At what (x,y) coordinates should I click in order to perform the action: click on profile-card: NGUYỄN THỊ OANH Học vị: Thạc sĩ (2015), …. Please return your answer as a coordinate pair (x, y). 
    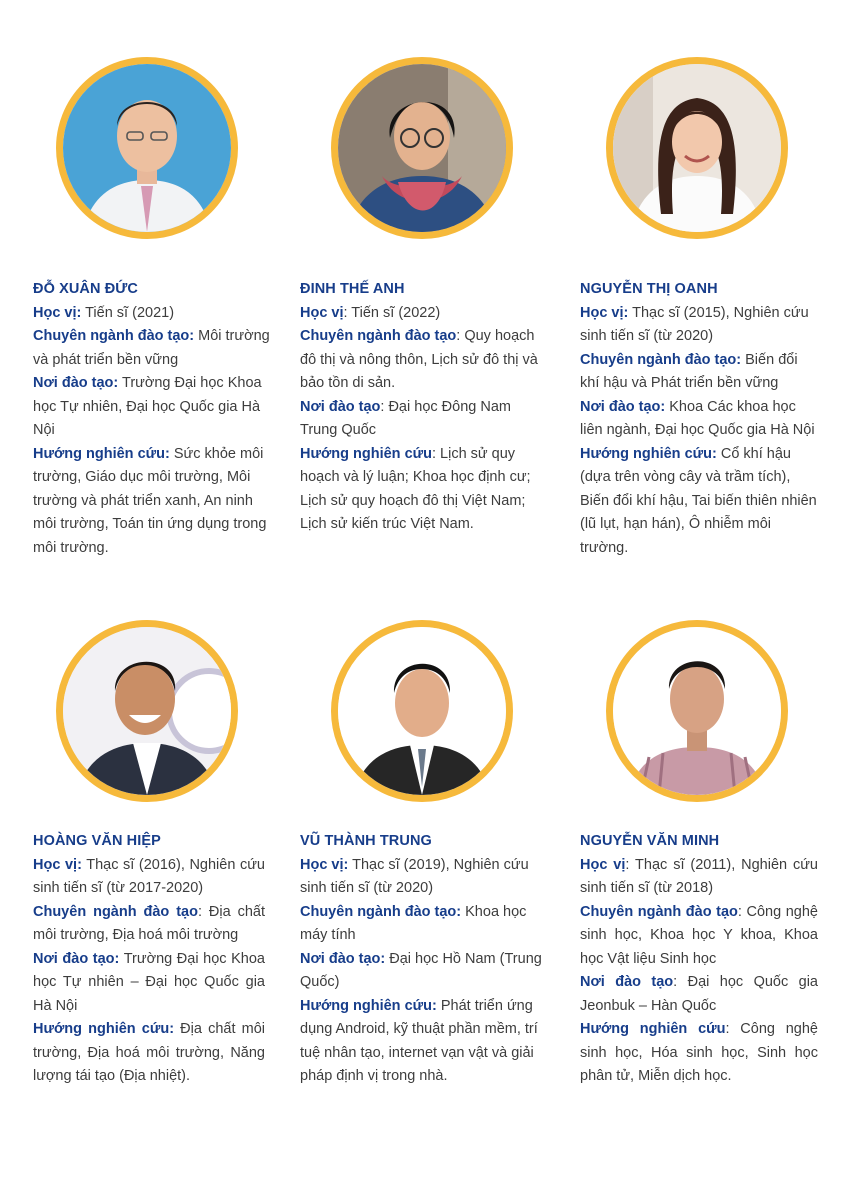
    Looking at the image, I should click on (700, 419).